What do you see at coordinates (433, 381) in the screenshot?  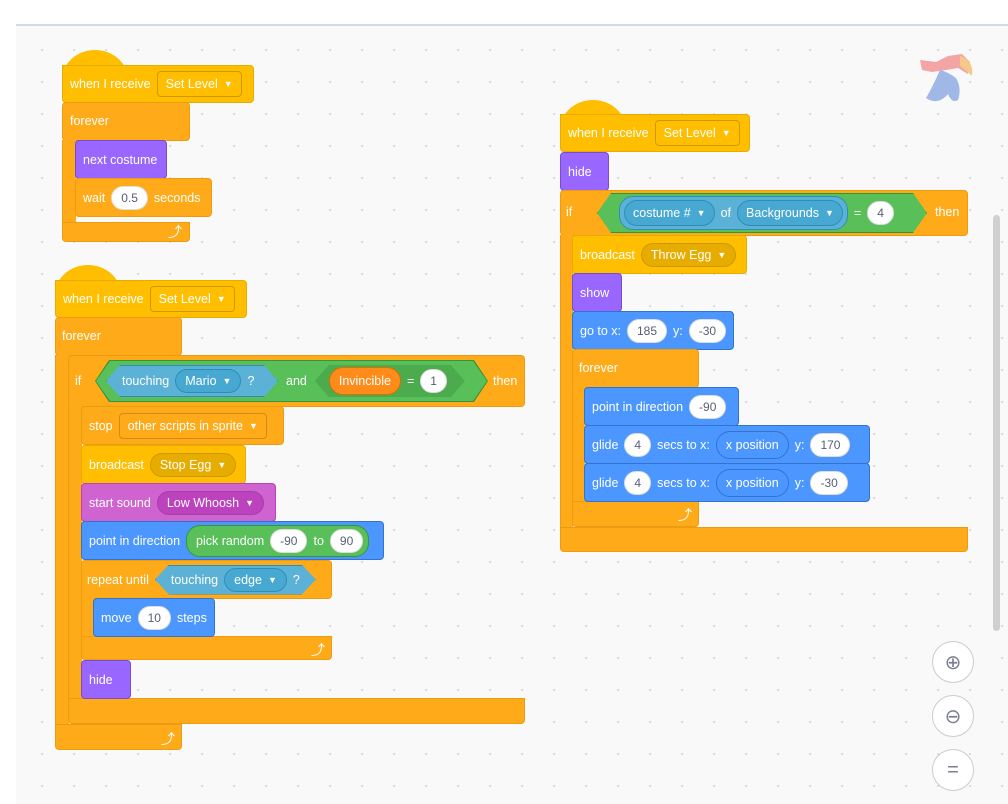 I see `equals-value-input: 1` at bounding box center [433, 381].